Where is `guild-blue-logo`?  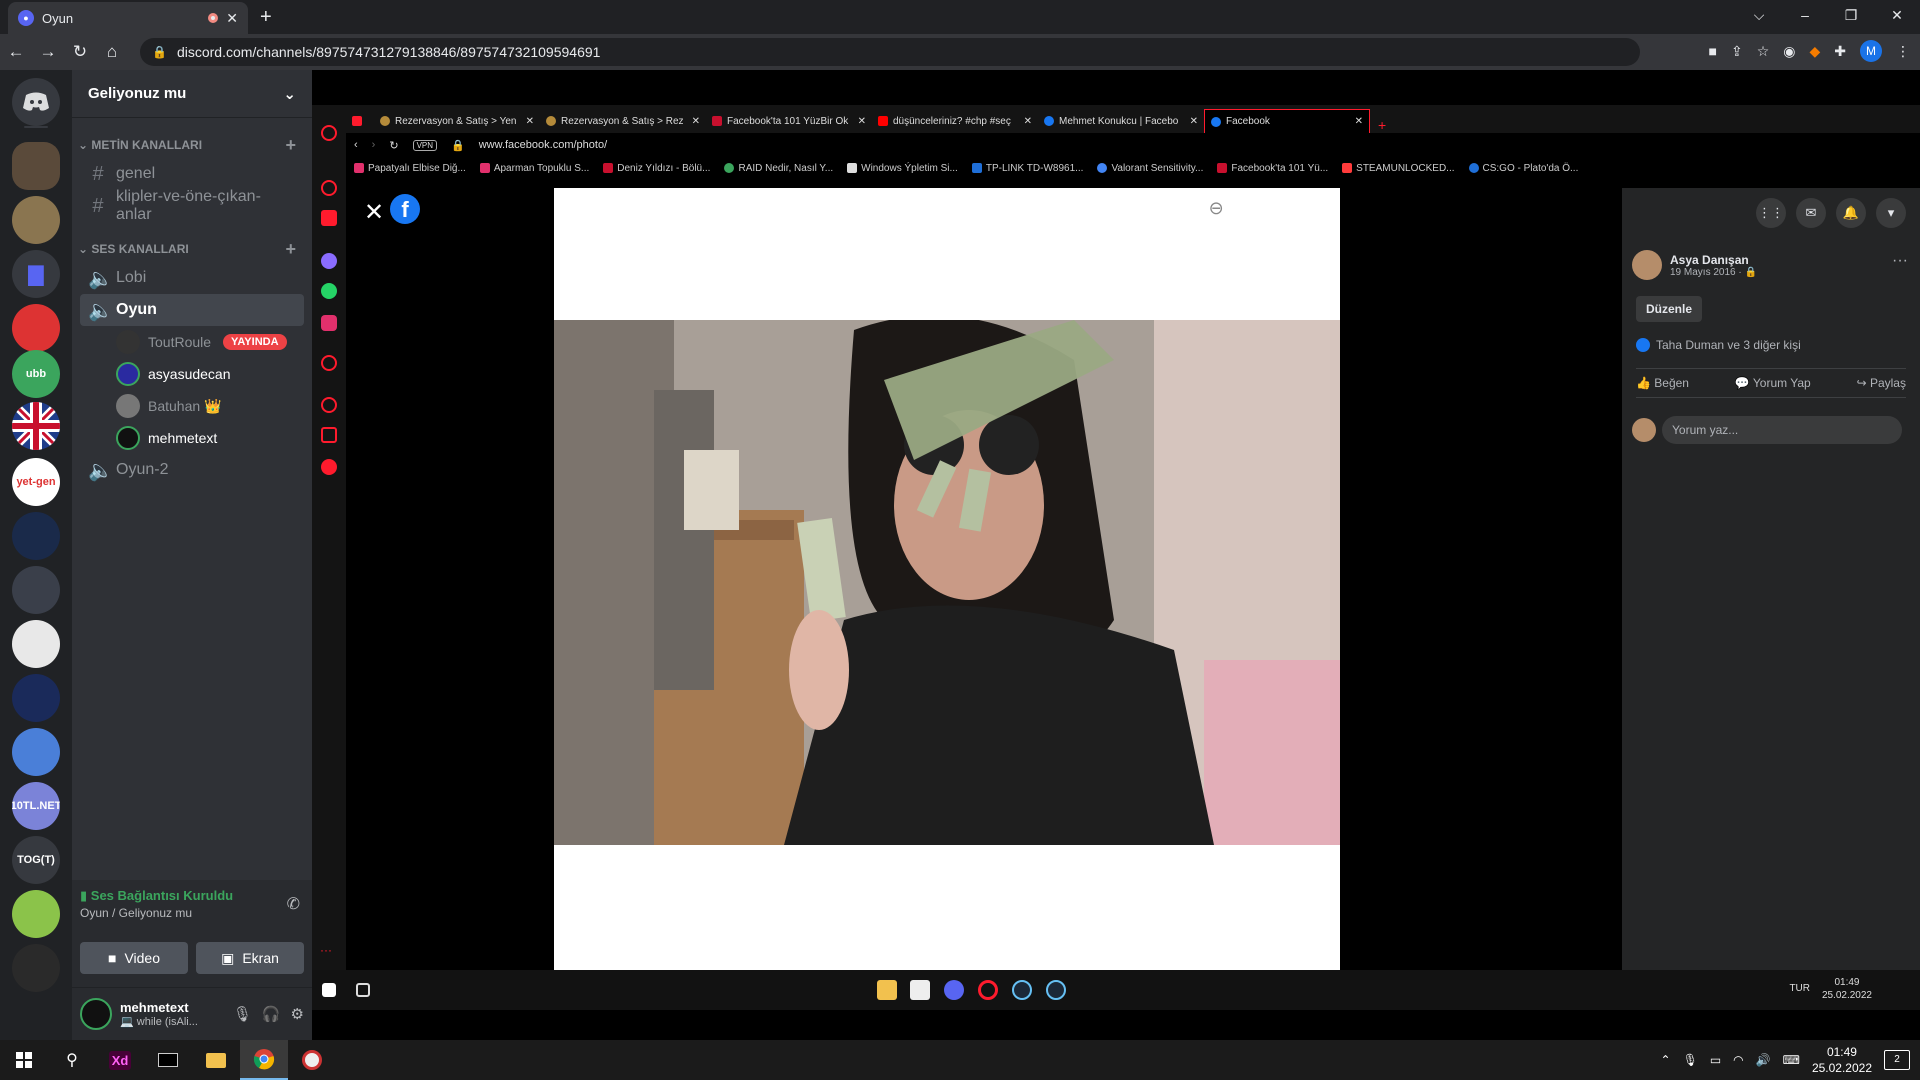 guild-blue-logo is located at coordinates (36, 752).